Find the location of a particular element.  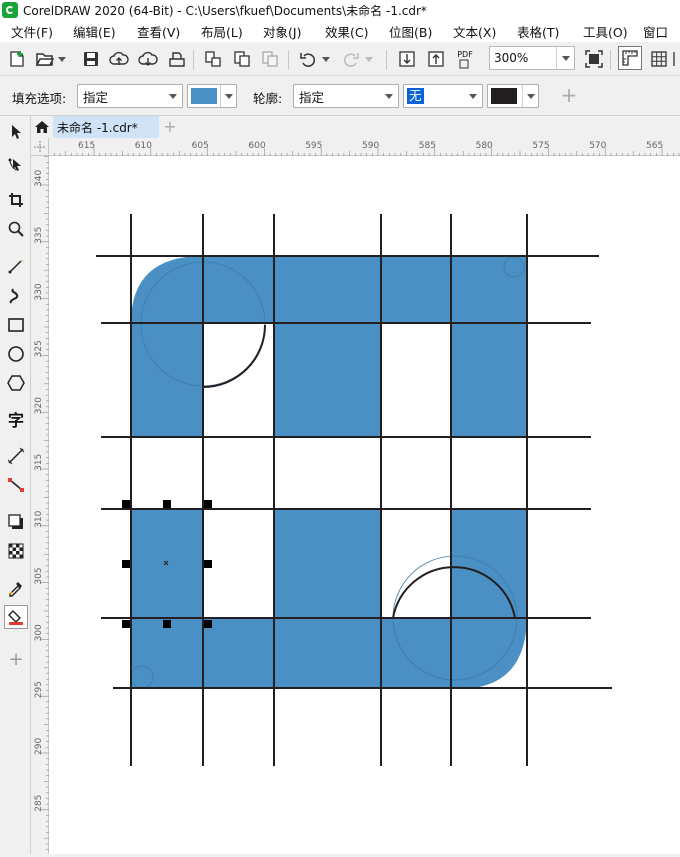

vertical-ruler-label: 305 is located at coordinates (39, 575).